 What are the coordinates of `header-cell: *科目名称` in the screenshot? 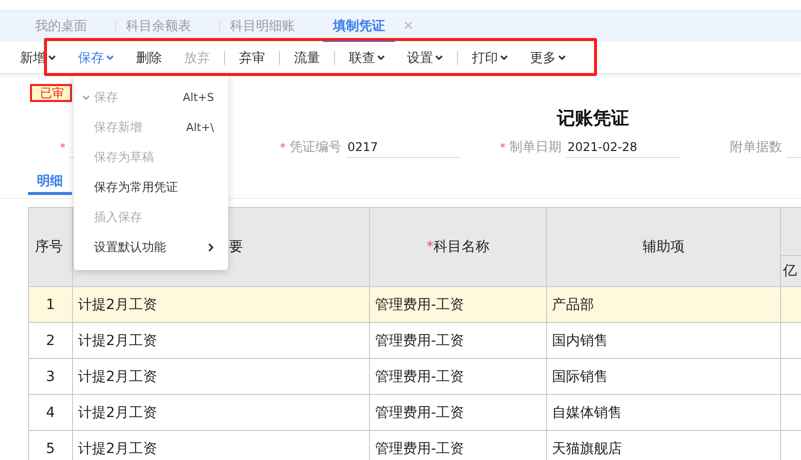 It's located at (458, 247).